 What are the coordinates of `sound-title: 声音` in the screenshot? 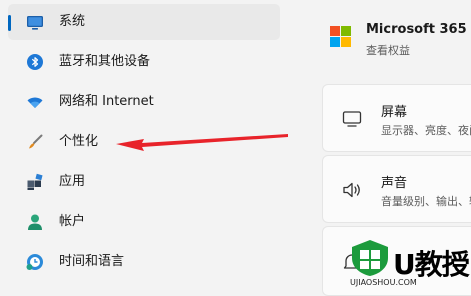 It's located at (394, 183).